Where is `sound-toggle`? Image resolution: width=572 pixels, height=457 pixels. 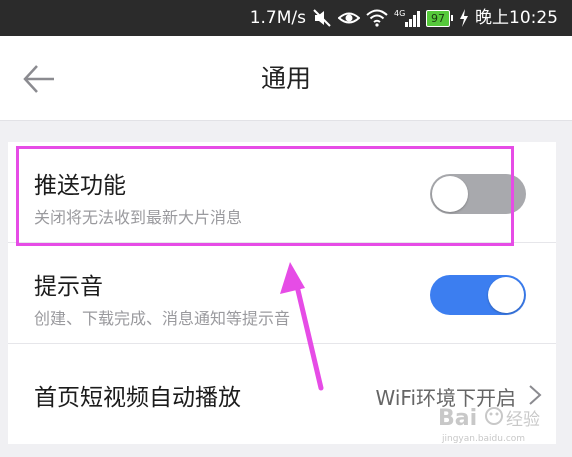
sound-toggle is located at coordinates (478, 295).